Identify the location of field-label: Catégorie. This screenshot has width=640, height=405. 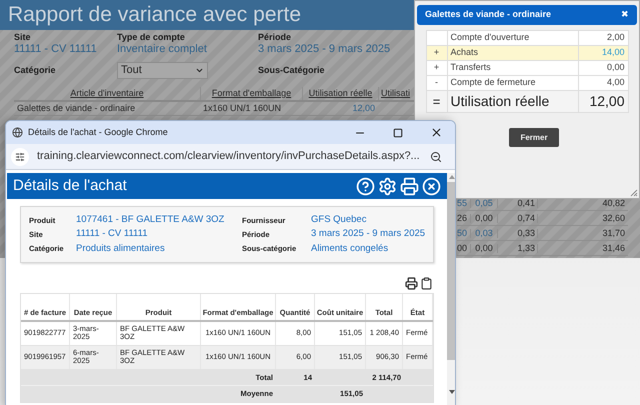
(35, 70).